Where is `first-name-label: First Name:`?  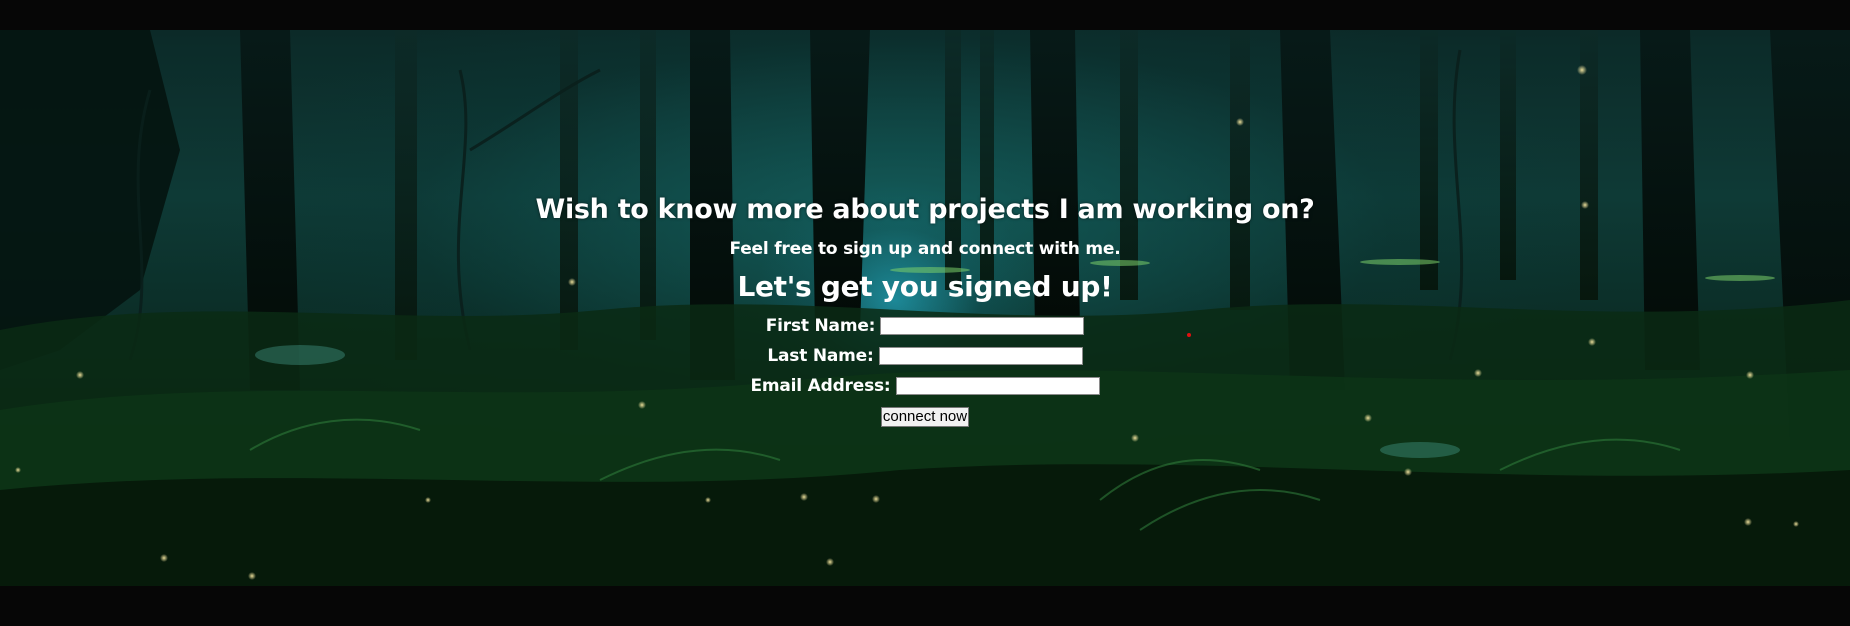 first-name-label: First Name: is located at coordinates (820, 326).